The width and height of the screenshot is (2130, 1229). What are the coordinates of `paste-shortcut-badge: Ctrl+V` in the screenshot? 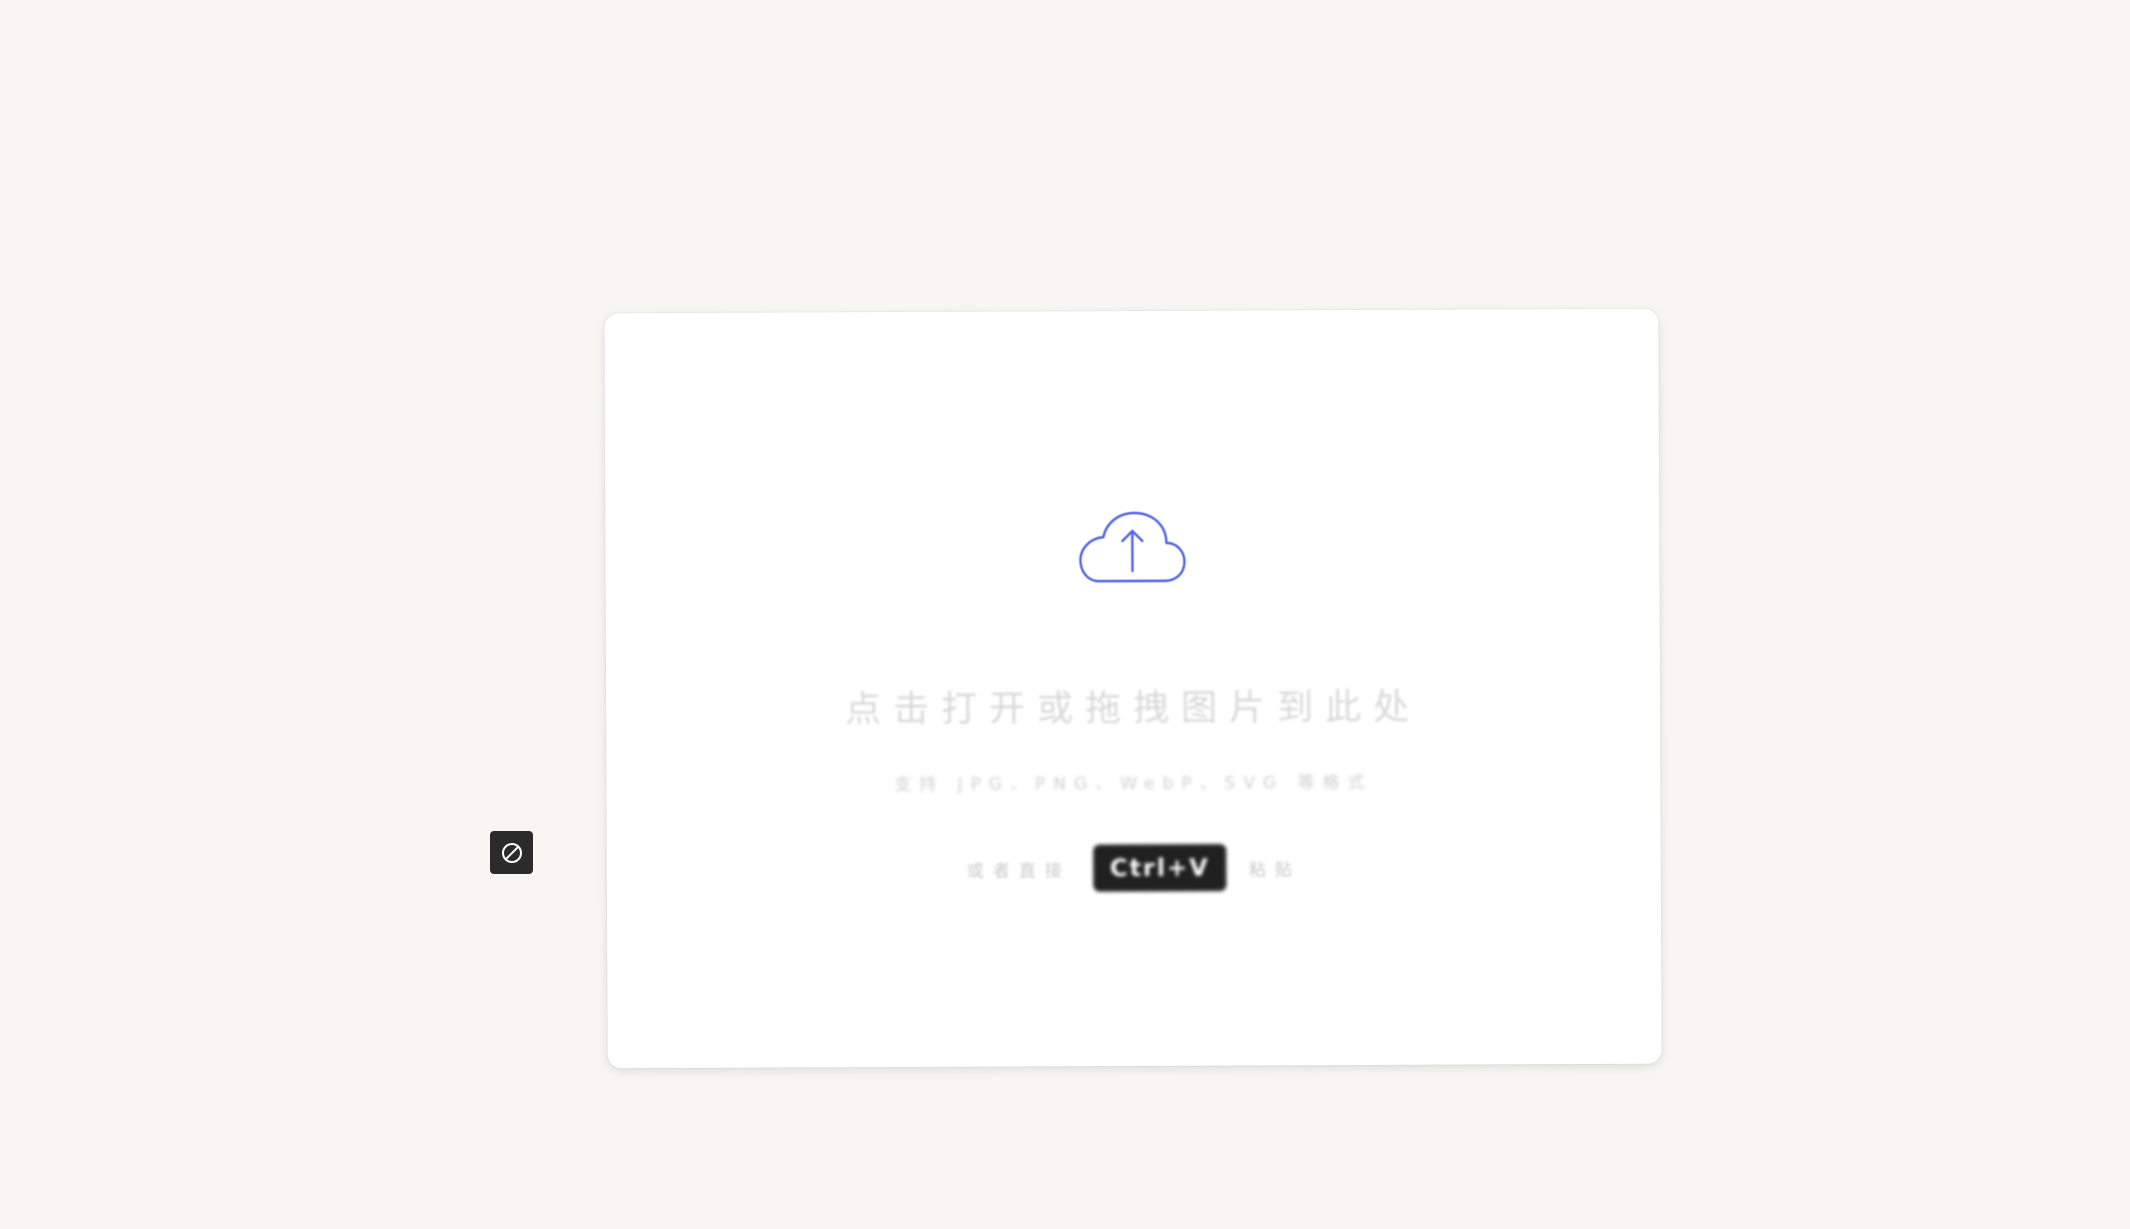 It's located at (1159, 868).